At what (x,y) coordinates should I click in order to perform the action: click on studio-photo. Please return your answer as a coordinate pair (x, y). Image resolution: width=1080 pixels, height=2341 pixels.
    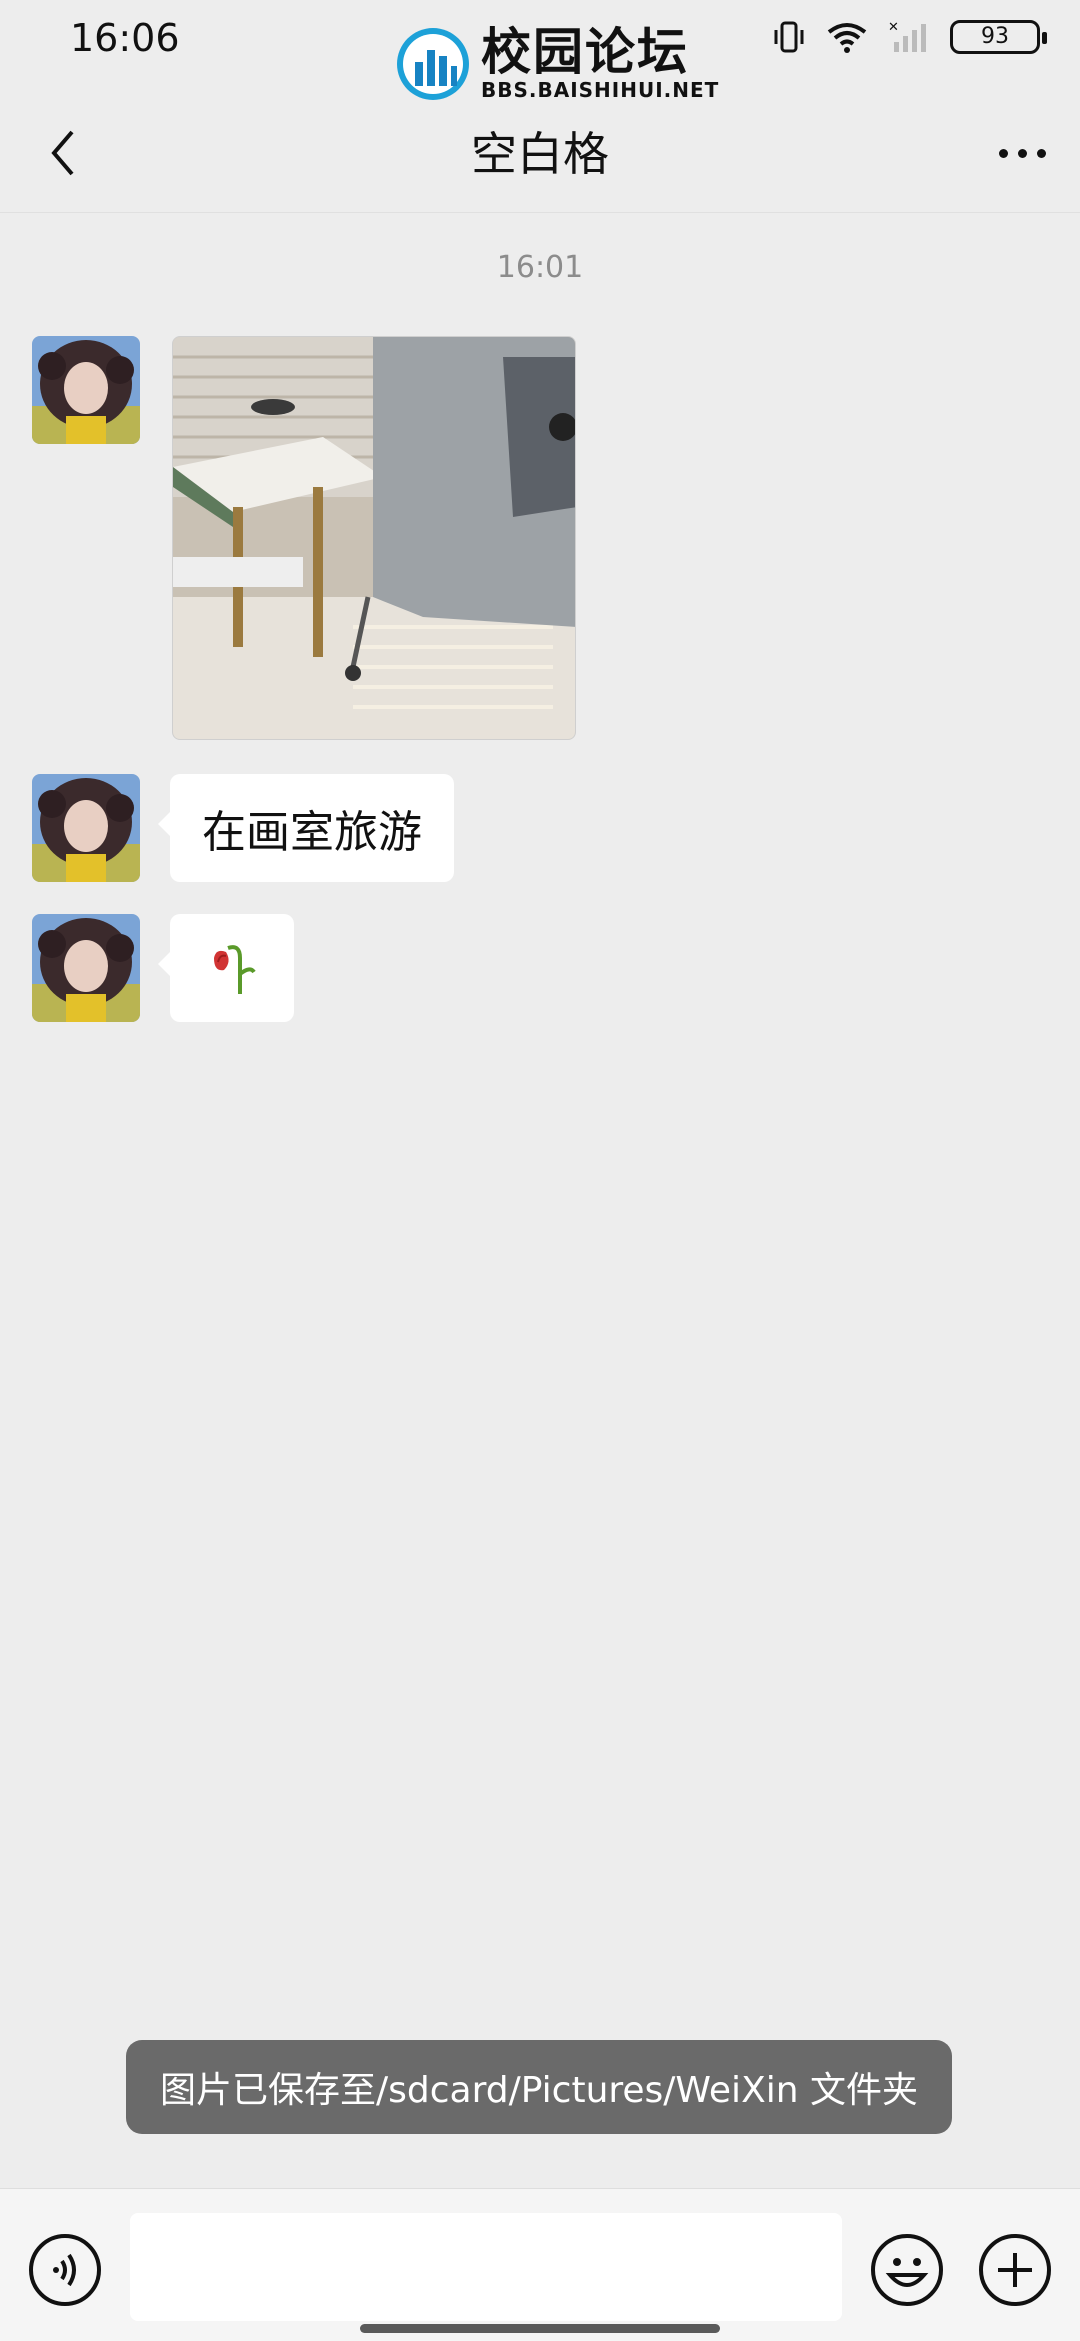
    Looking at the image, I should click on (374, 538).